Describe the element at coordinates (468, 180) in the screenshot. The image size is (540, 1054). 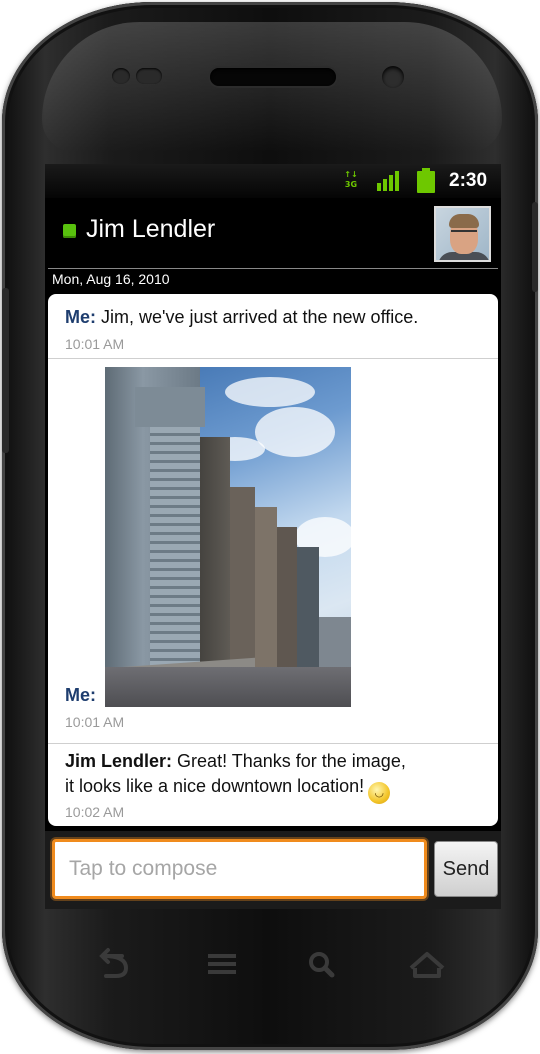
I see `status-time: 2:30` at that location.